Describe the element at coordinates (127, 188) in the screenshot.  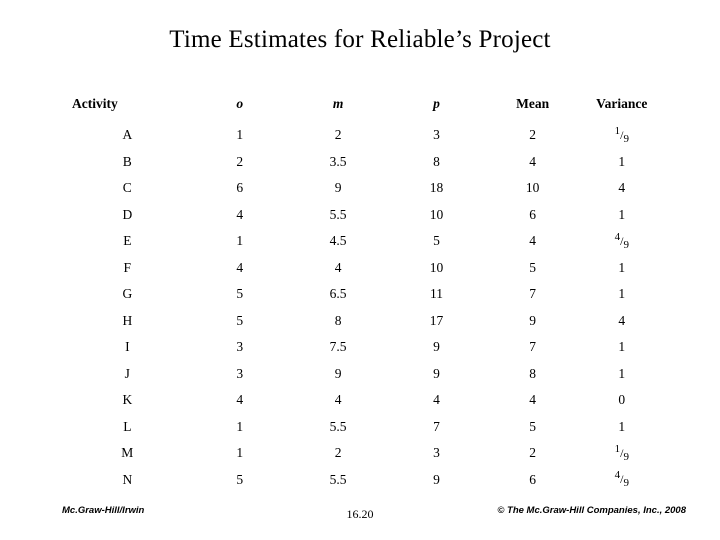
I see `cell-activity: C` at that location.